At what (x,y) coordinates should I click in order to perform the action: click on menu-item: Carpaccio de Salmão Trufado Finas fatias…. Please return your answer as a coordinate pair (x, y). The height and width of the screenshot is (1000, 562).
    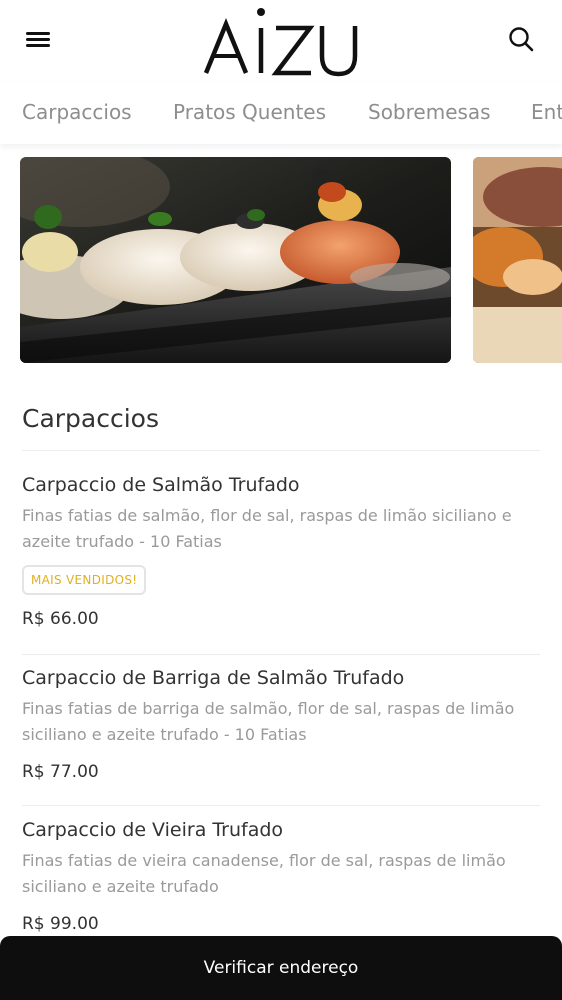
    Looking at the image, I should click on (281, 552).